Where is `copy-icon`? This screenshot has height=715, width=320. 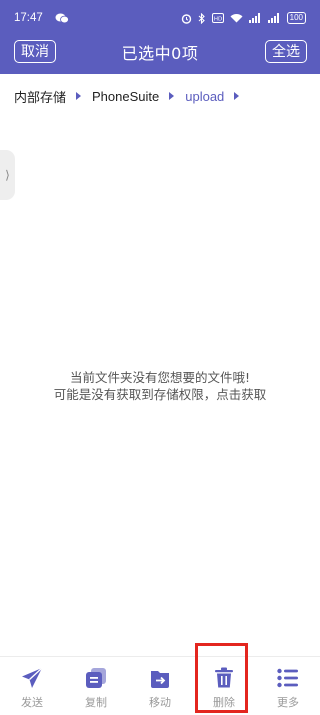
copy-icon is located at coordinates (96, 678).